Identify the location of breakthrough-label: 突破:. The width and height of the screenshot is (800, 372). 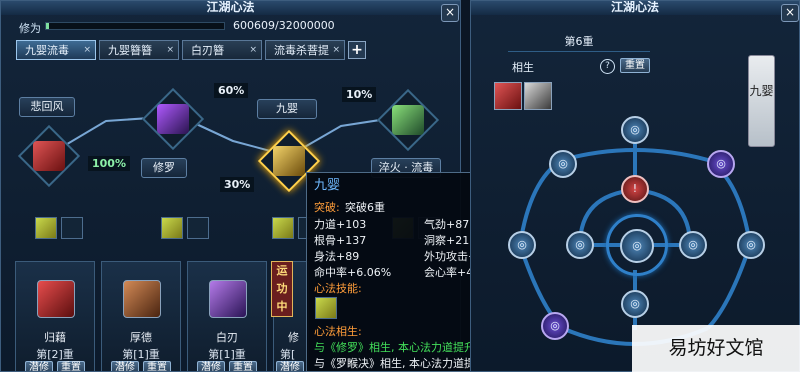
(327, 207).